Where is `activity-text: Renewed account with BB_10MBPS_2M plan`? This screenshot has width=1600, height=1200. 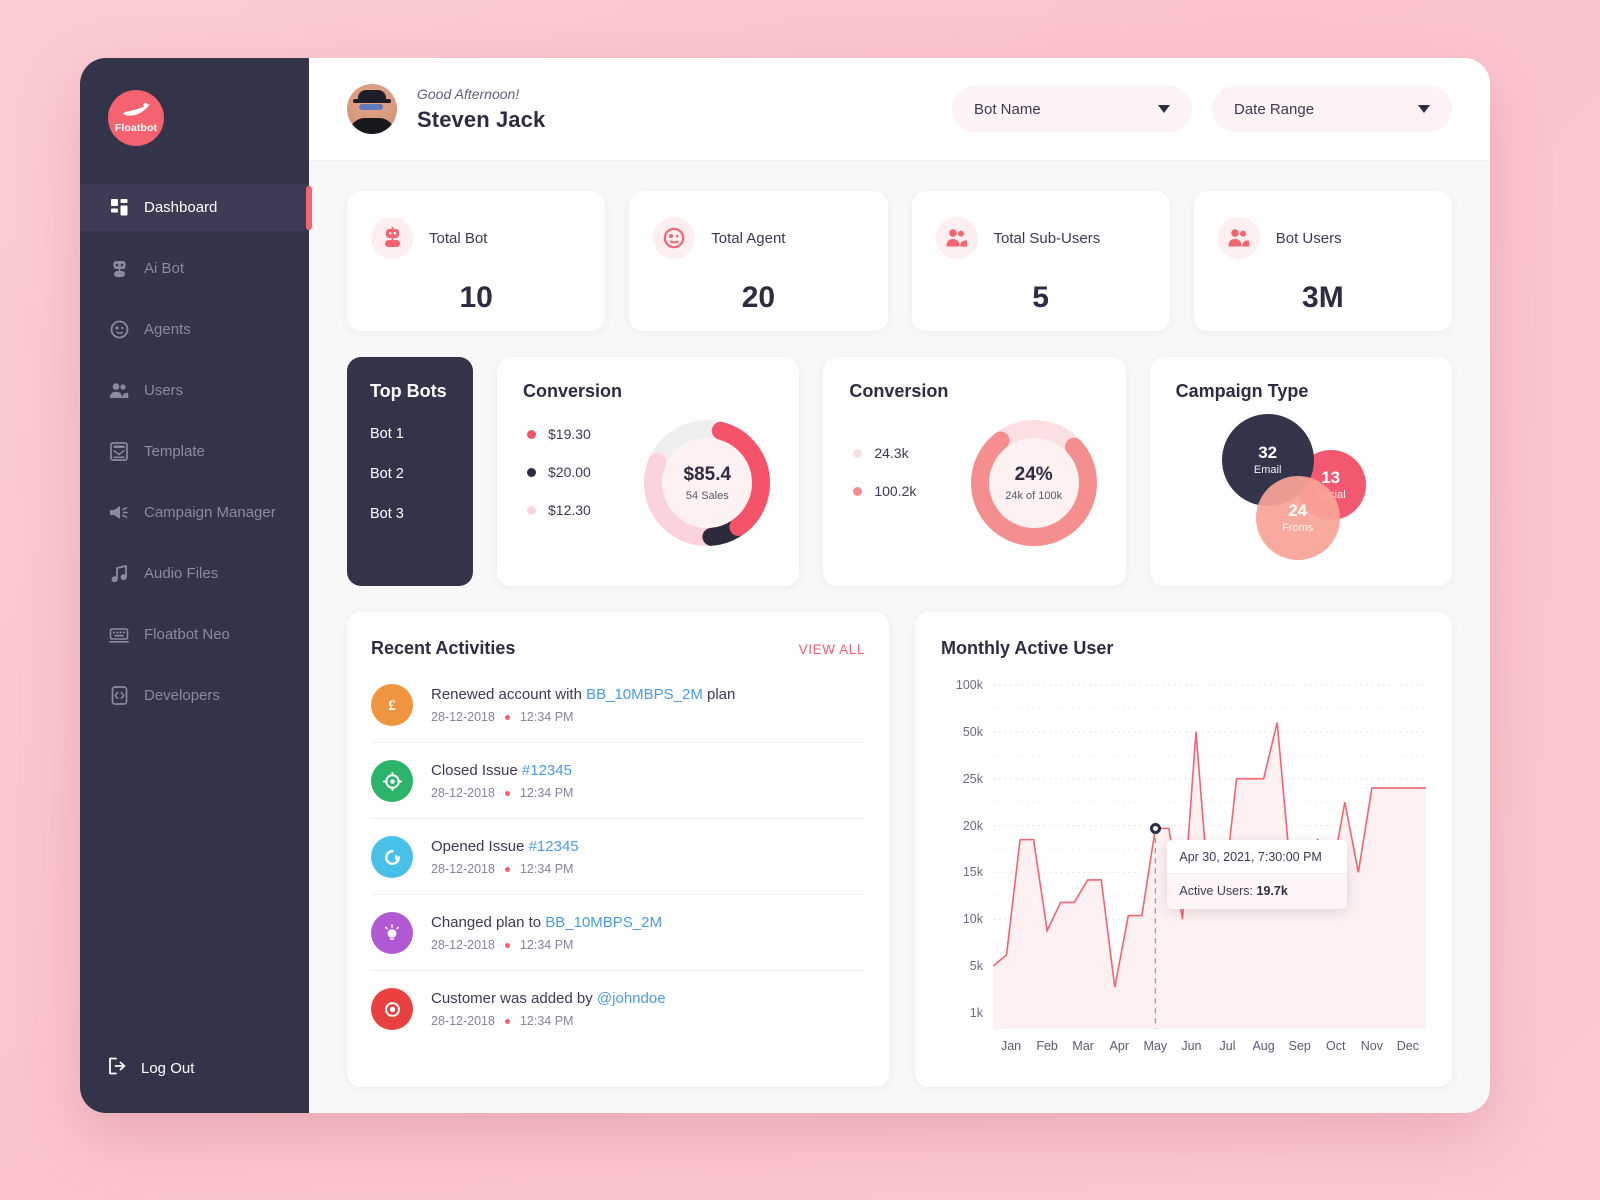
activity-text: Renewed account with BB_10MBPS_2M plan is located at coordinates (583, 694).